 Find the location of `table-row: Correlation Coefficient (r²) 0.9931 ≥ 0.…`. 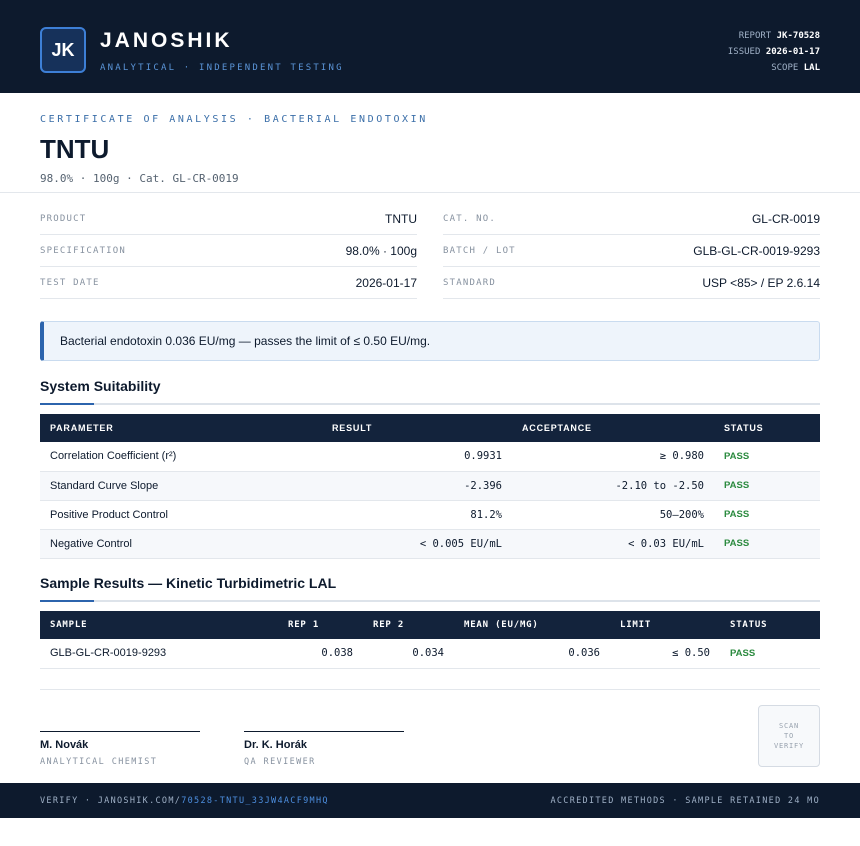

table-row: Correlation Coefficient (r²) 0.9931 ≥ 0.… is located at coordinates (430, 457).